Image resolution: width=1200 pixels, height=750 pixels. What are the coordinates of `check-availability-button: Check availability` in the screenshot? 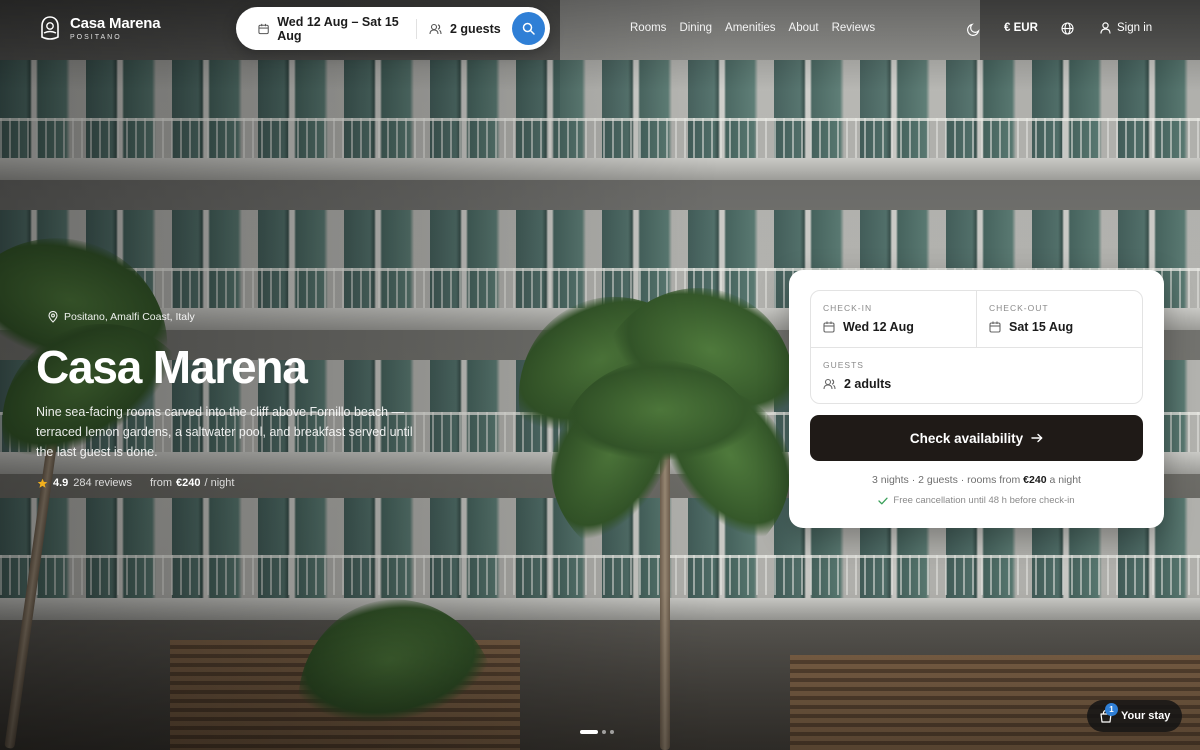 It's located at (976, 438).